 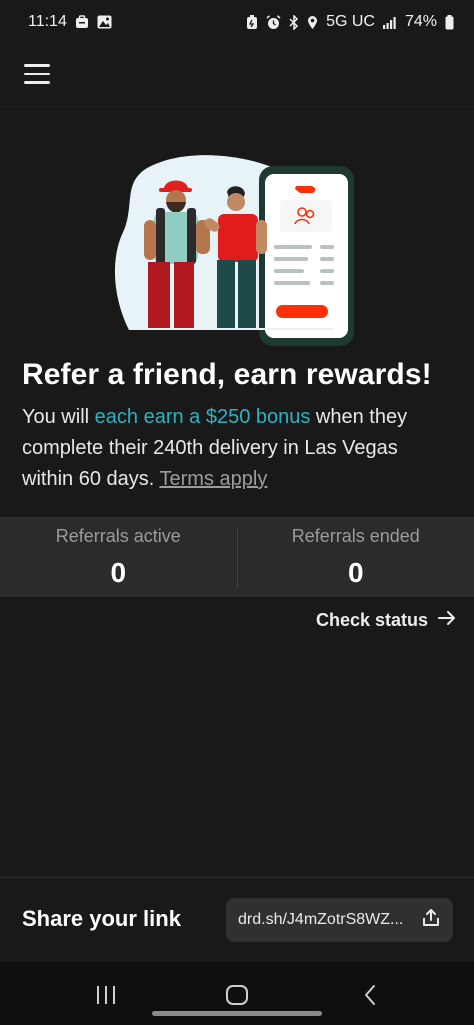 What do you see at coordinates (237, 1013) in the screenshot?
I see `gesture-handle` at bounding box center [237, 1013].